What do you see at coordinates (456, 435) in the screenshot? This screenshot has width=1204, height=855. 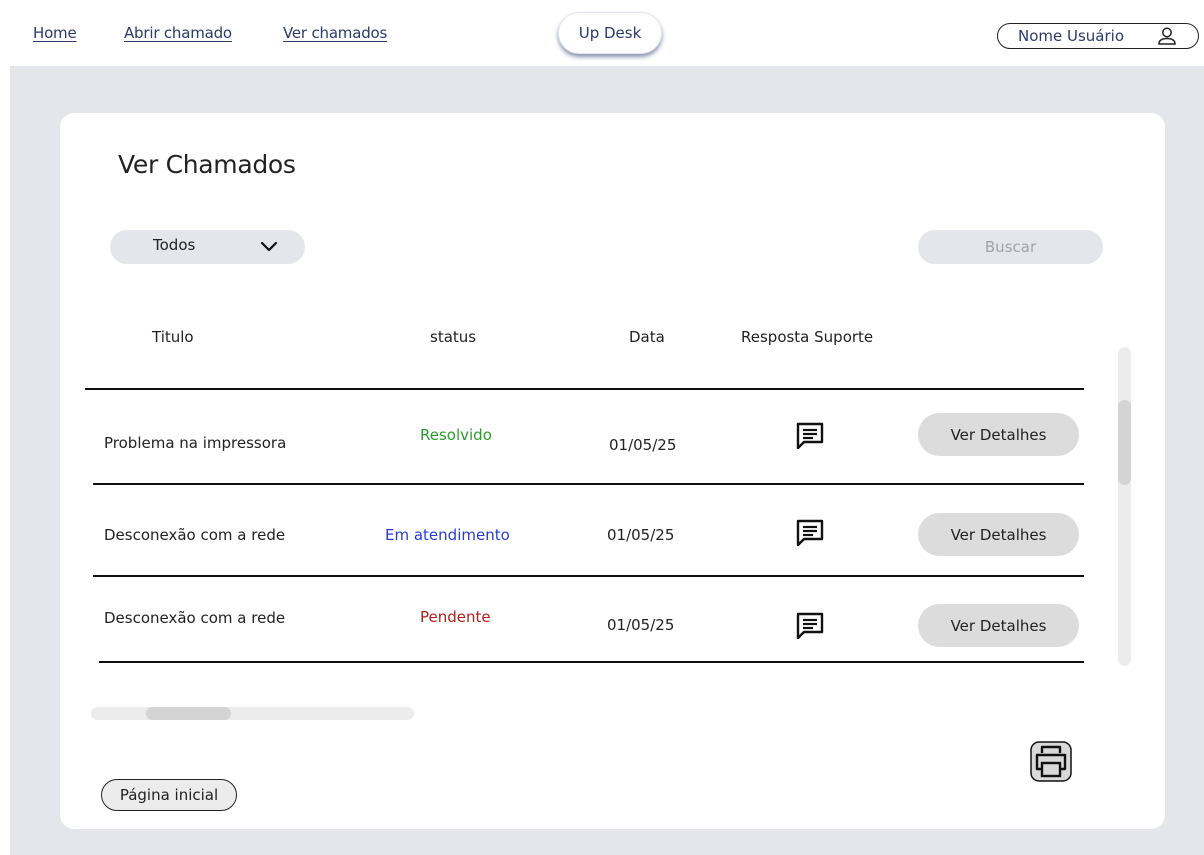 I see `row-1-status: Resolvido` at bounding box center [456, 435].